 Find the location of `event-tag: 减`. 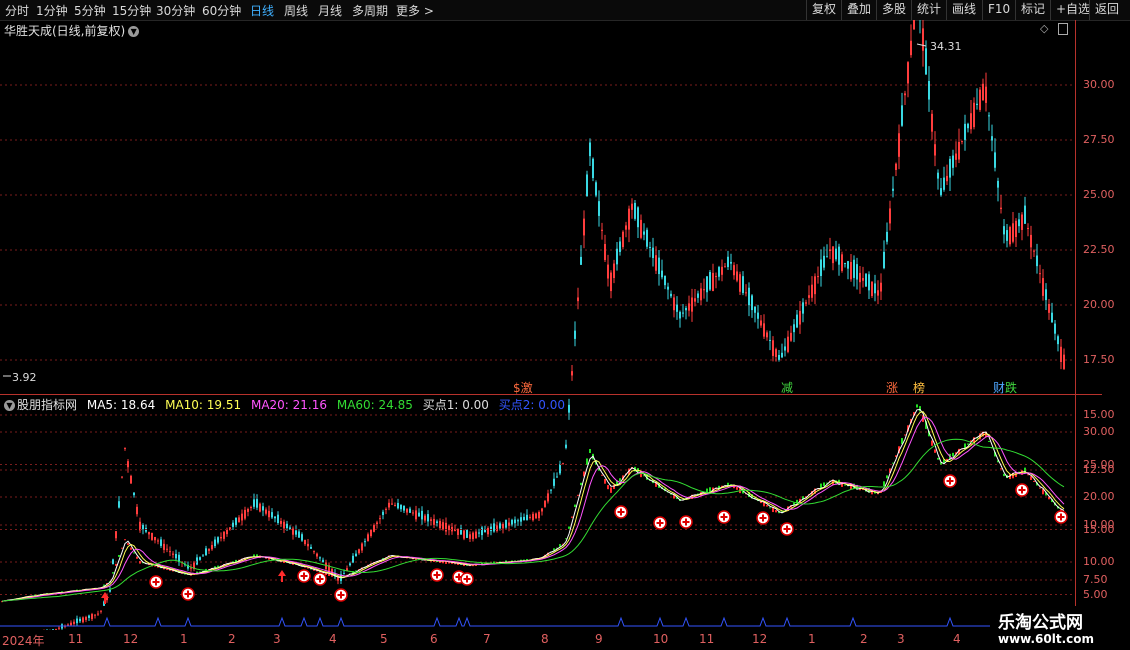

event-tag: 减 is located at coordinates (787, 387).